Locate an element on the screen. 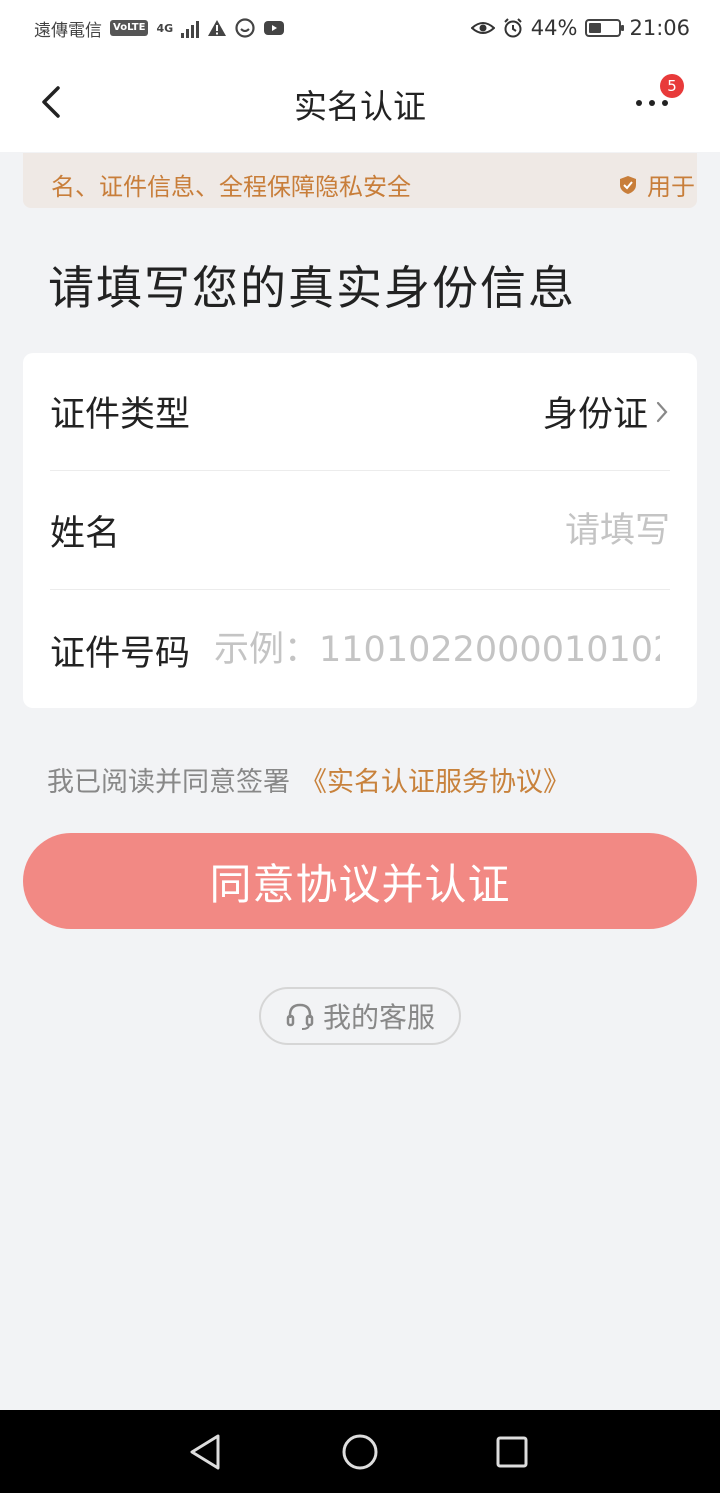 This screenshot has height=1493, width=720. customer-service-button: 我的客服 is located at coordinates (360, 1016).